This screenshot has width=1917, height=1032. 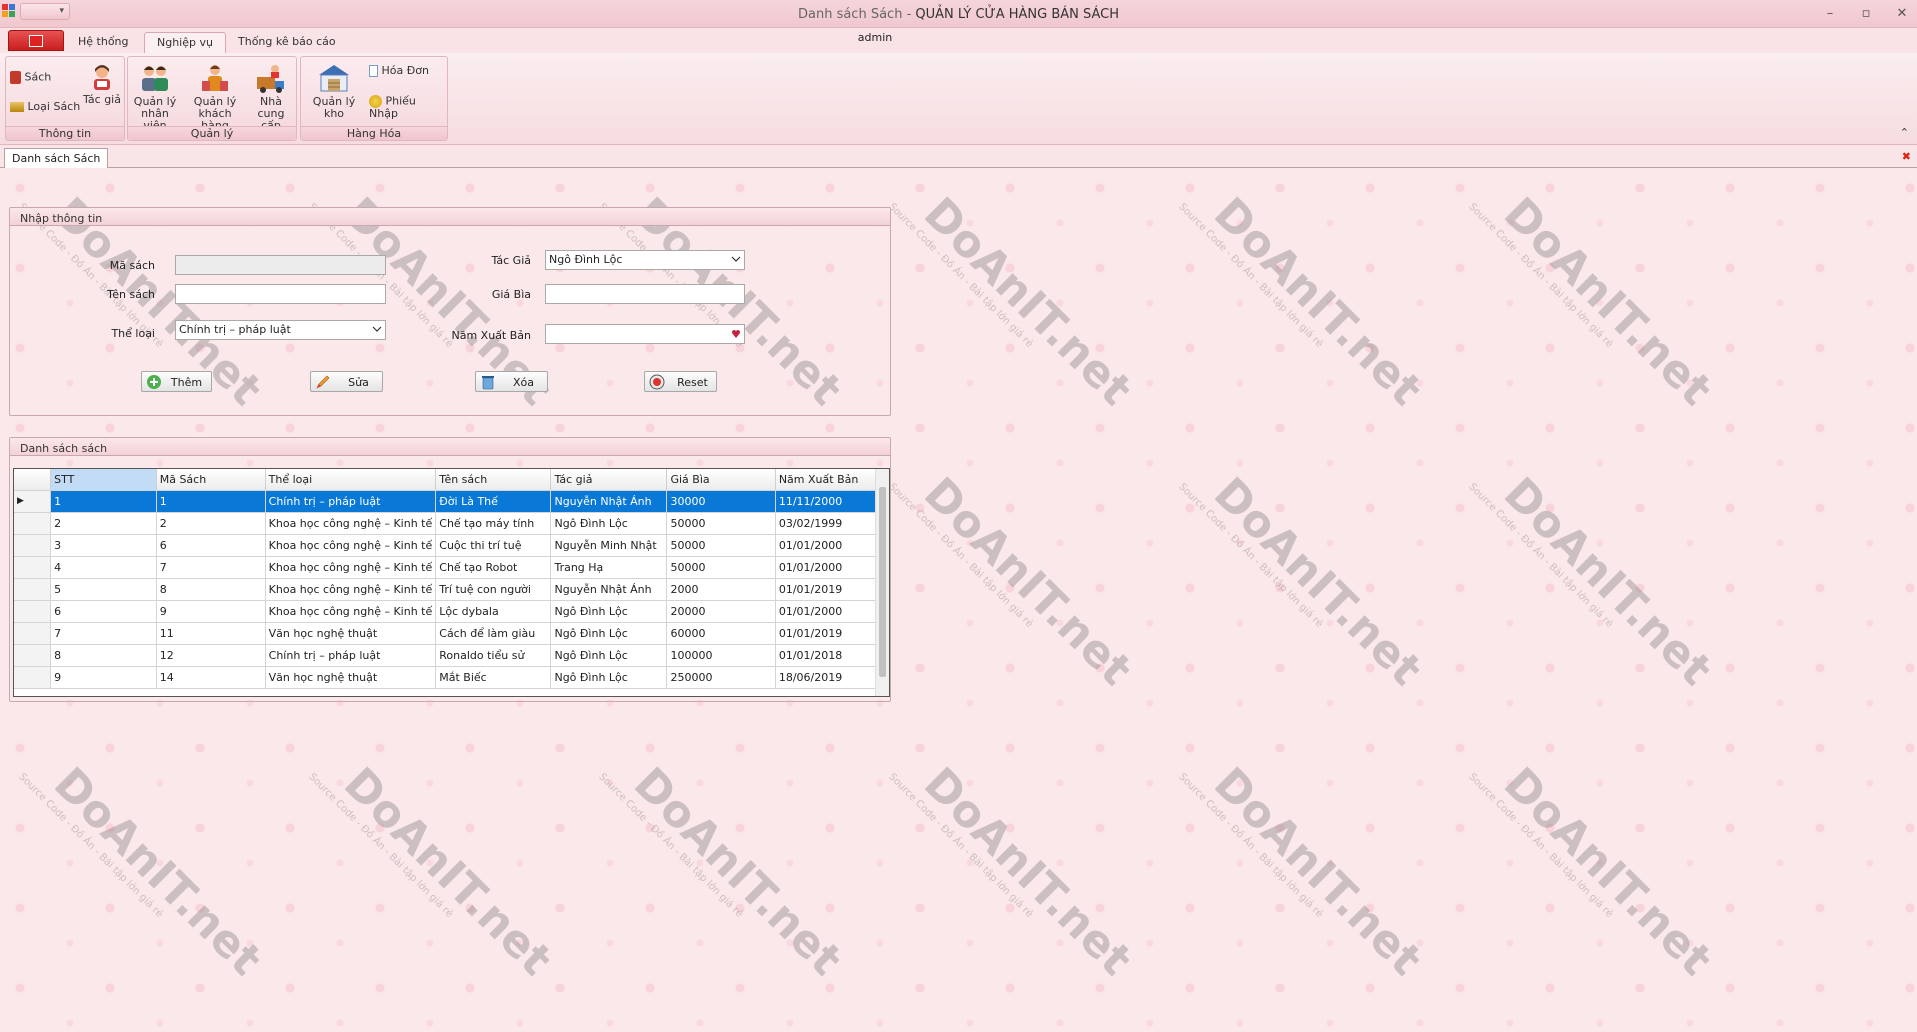 What do you see at coordinates (736, 334) in the screenshot?
I see `calendar-dropdown-icon` at bounding box center [736, 334].